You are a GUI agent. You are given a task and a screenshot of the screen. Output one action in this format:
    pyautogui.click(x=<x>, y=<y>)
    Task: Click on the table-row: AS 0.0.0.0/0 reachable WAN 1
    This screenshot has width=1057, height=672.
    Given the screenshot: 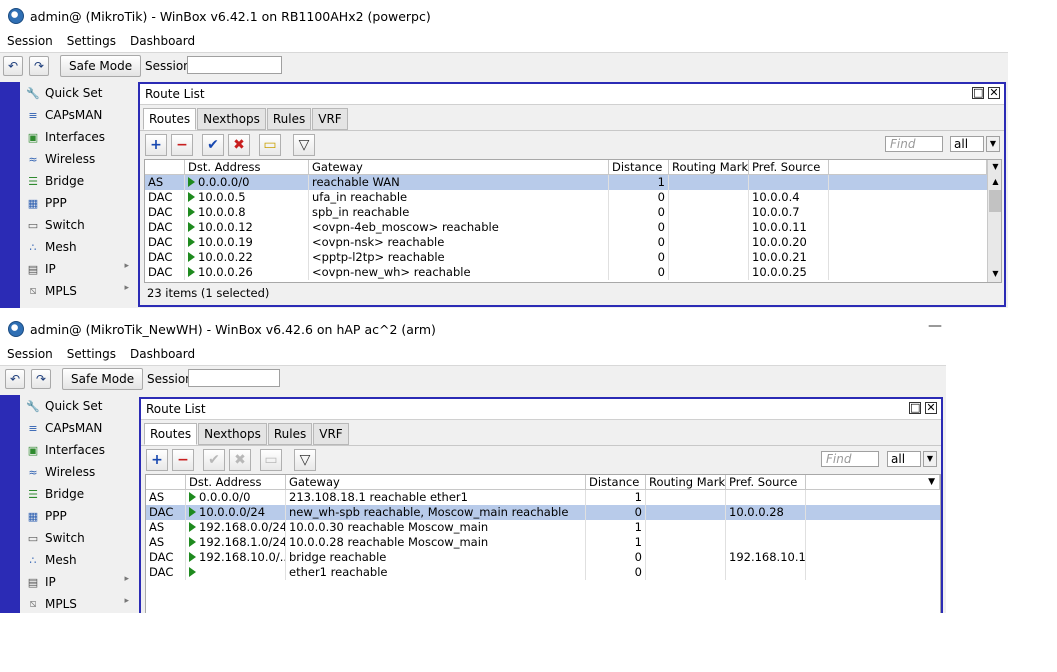 What is the action you would take?
    pyautogui.click(x=566, y=182)
    